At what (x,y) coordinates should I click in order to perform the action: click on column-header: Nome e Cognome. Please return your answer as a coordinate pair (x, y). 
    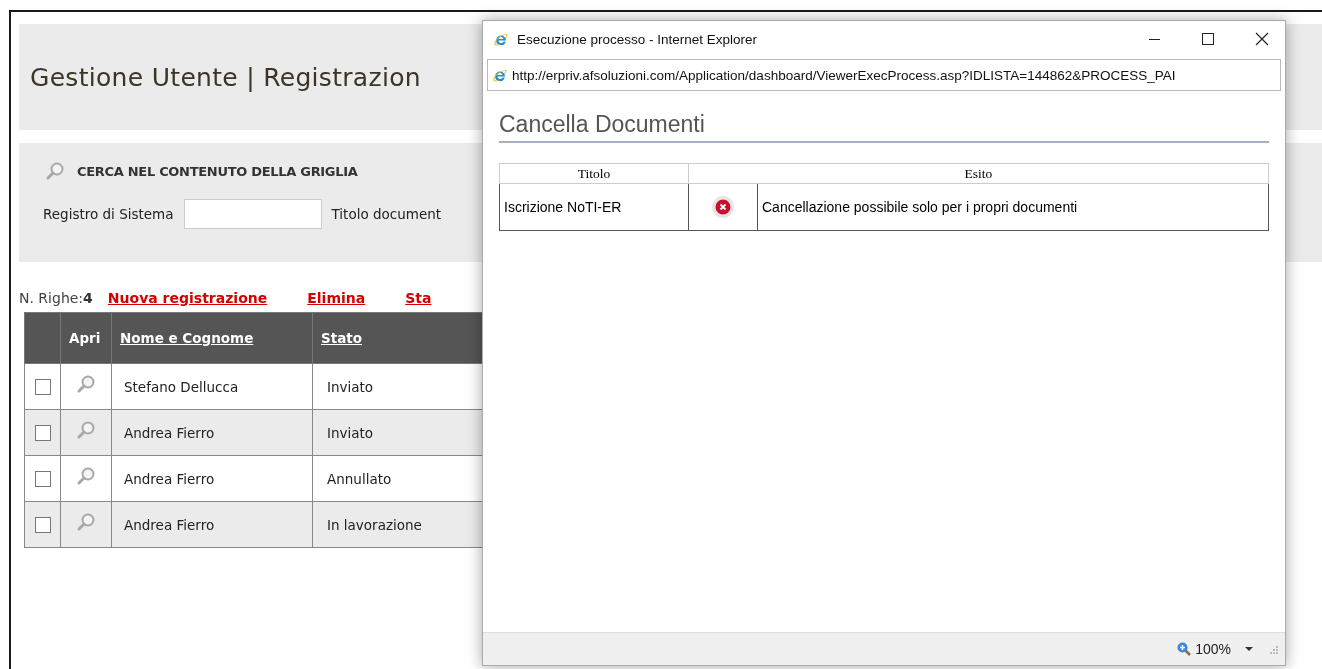
    Looking at the image, I should click on (212, 338).